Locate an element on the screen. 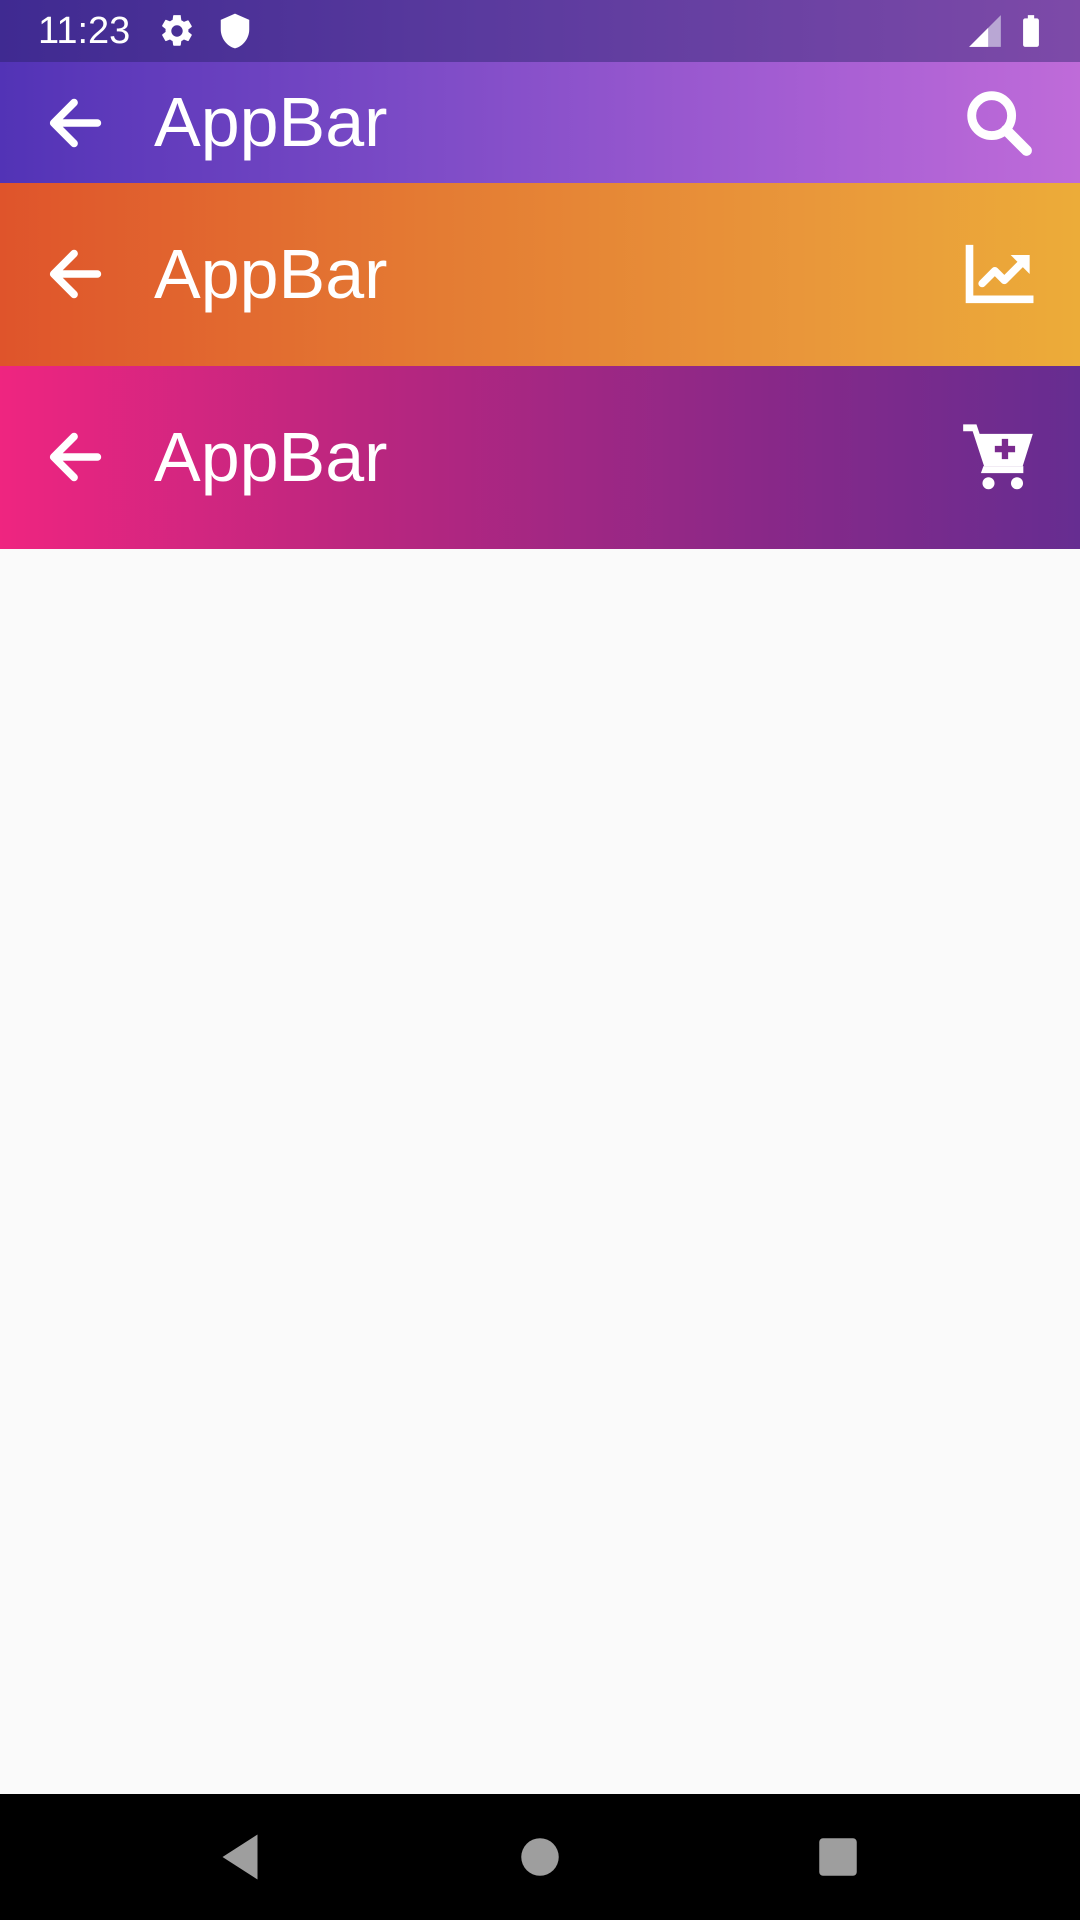 This screenshot has width=1080, height=1920. add-shopping-cart-icon is located at coordinates (998, 456).